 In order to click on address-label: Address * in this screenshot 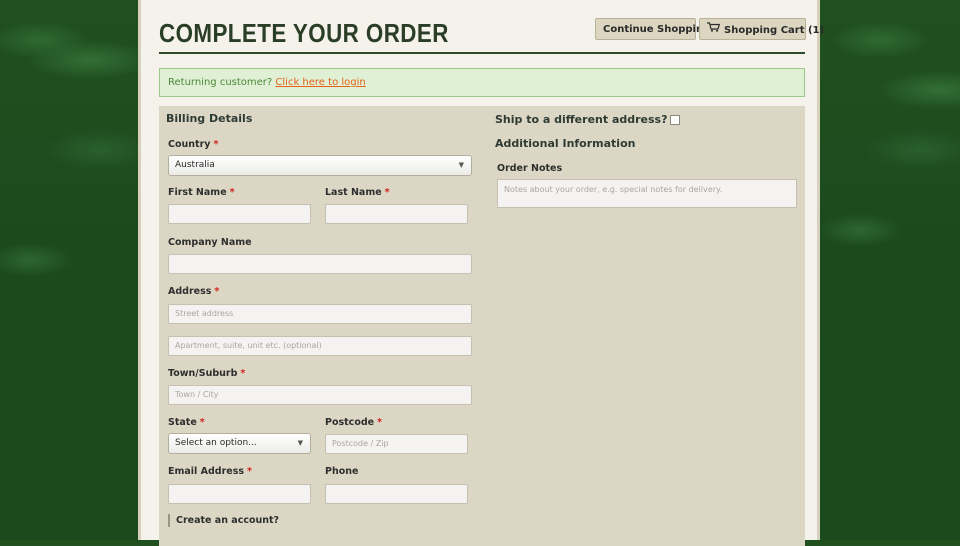, I will do `click(194, 291)`.